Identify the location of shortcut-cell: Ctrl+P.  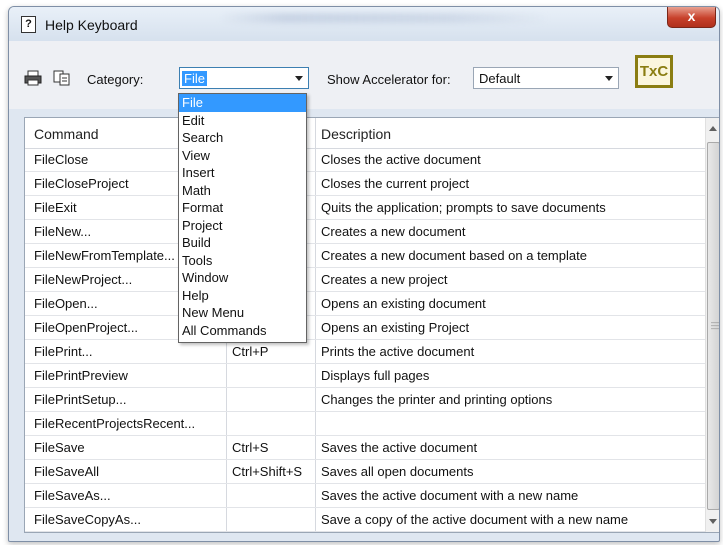
(250, 351).